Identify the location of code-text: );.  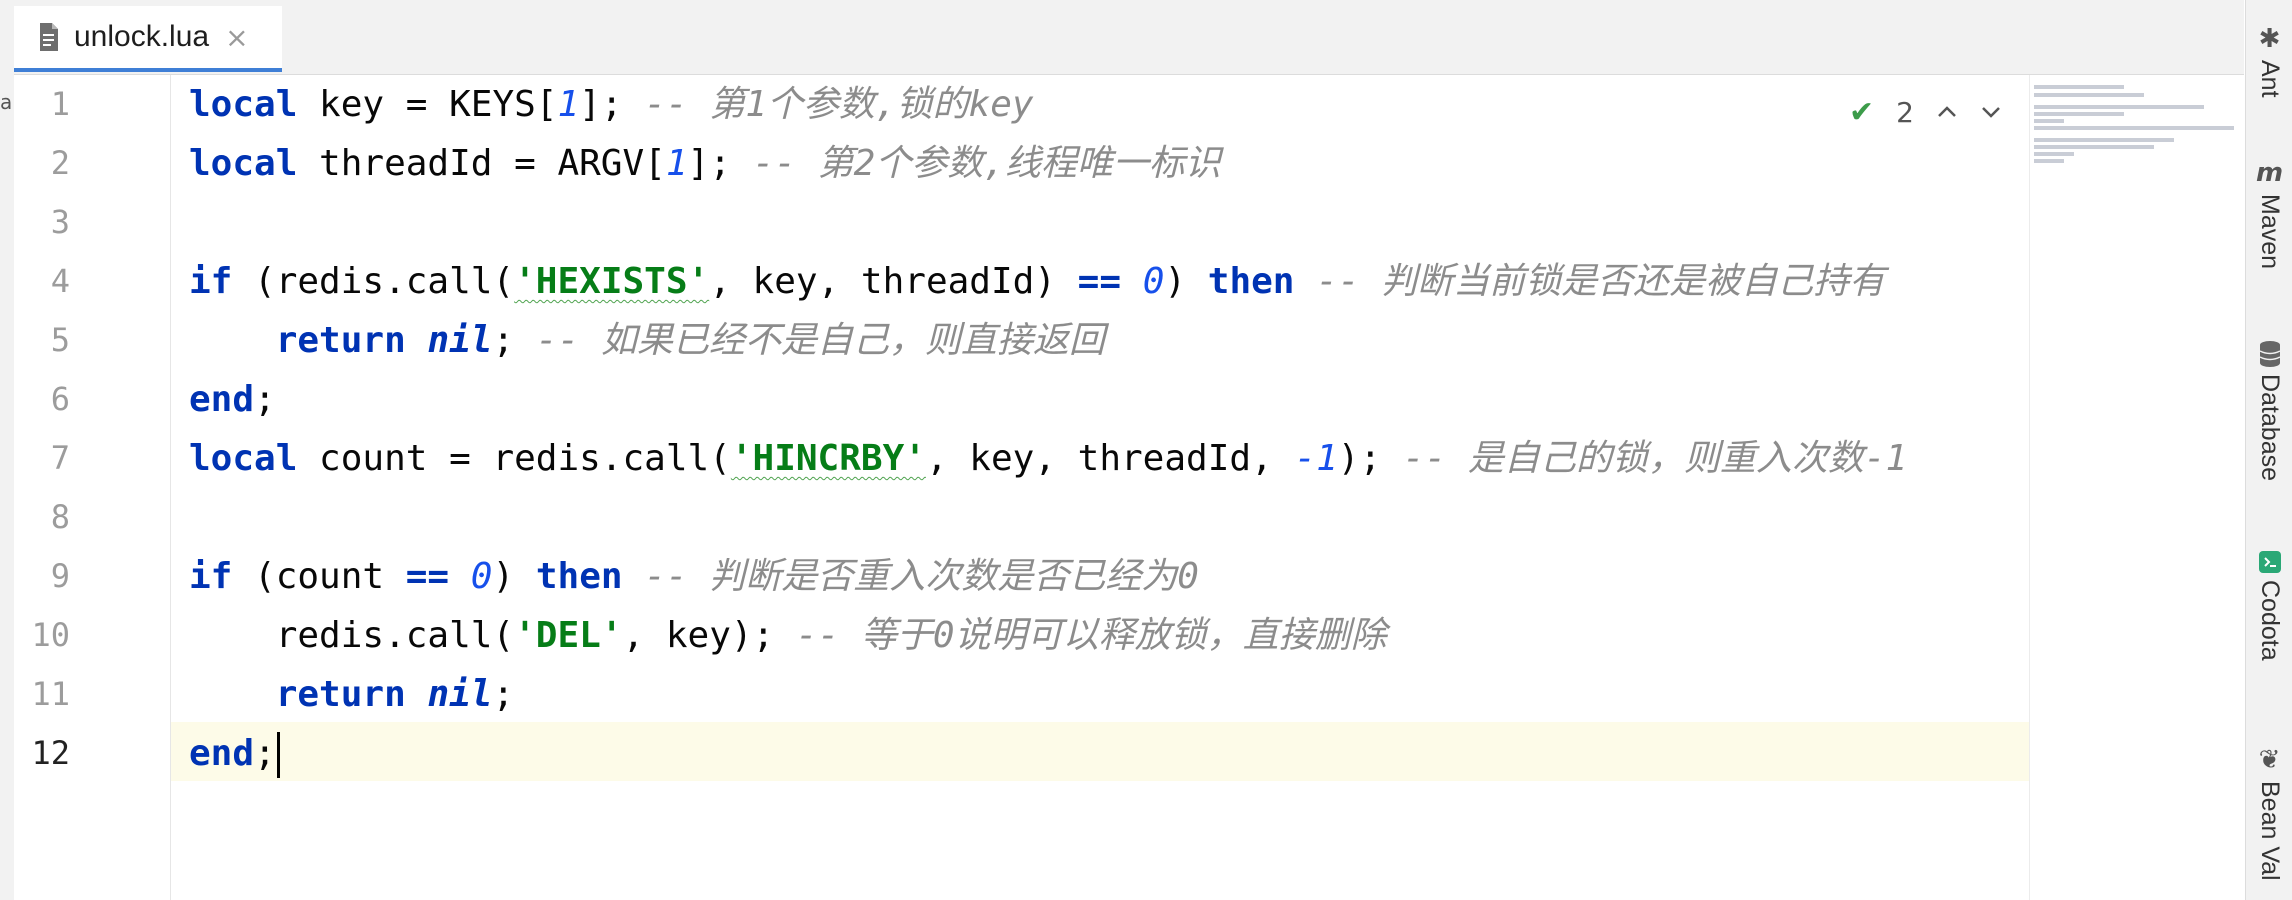
(1359, 458).